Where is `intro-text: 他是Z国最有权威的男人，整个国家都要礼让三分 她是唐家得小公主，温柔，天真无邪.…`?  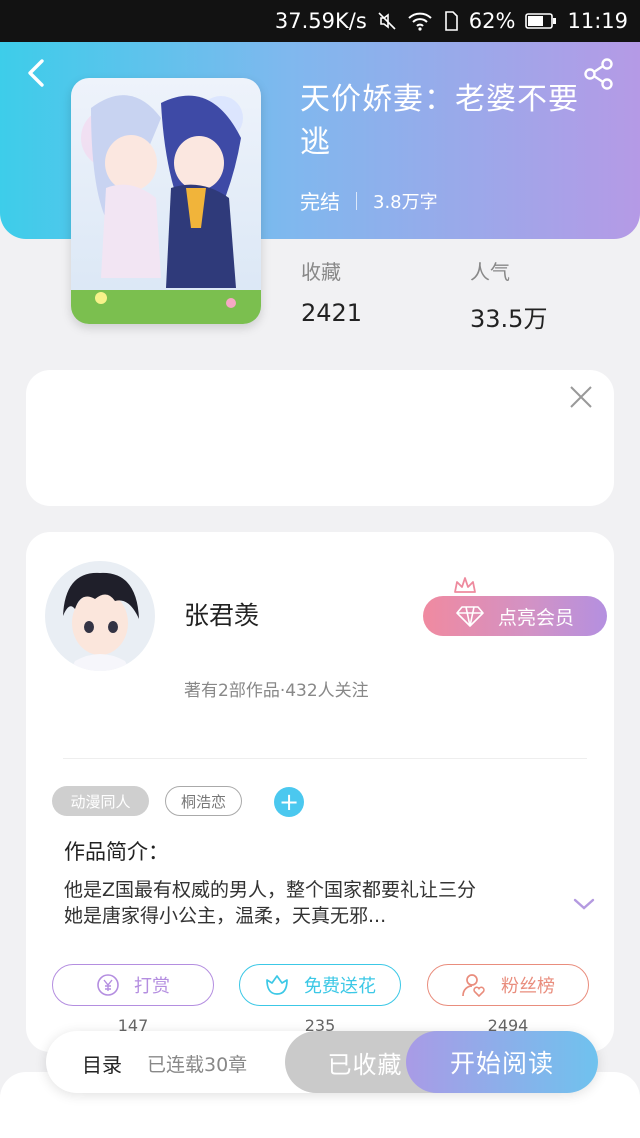 intro-text: 他是Z国最有权威的男人，整个国家都要礼让三分 她是唐家得小公主，温柔，天真无邪.… is located at coordinates (304, 903).